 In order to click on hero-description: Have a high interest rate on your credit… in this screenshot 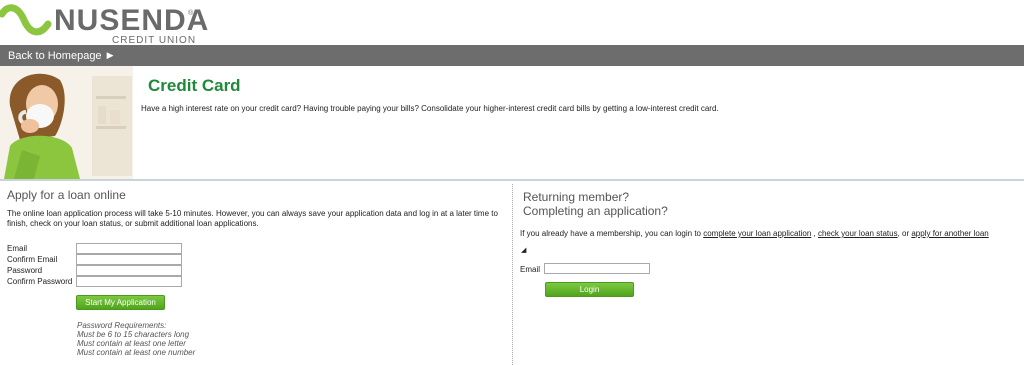, I will do `click(430, 108)`.